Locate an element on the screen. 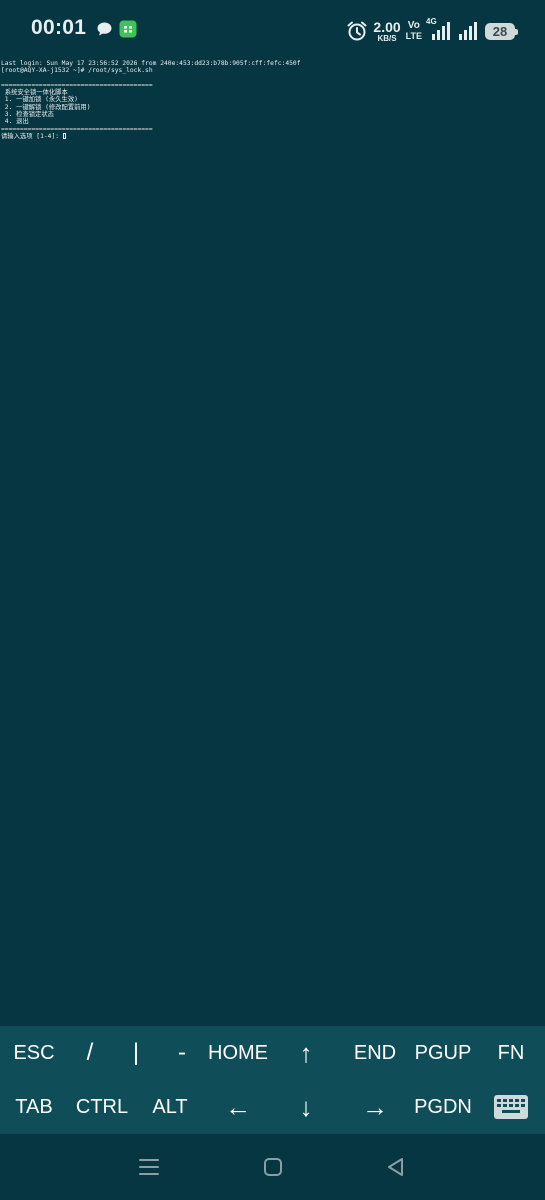 Image resolution: width=545 pixels, height=1200 pixels. chat-bubble-icon is located at coordinates (104, 29).